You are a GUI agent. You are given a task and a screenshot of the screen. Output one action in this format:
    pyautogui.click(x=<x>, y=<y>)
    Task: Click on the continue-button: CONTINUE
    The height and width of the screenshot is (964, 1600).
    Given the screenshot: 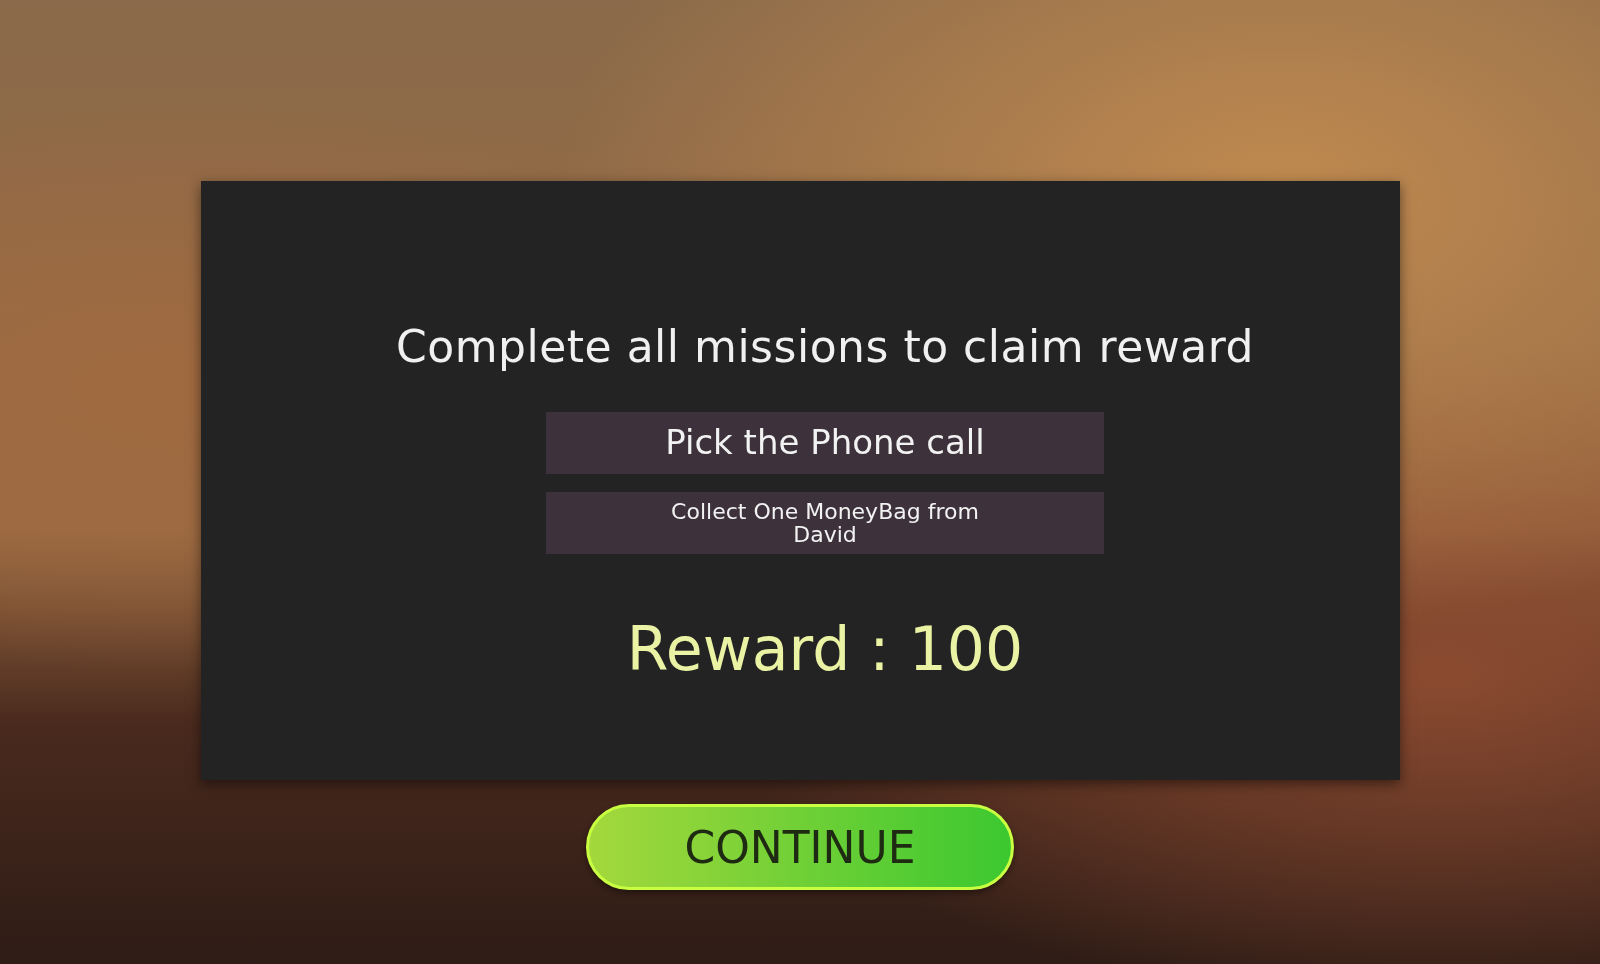 What is the action you would take?
    pyautogui.click(x=800, y=847)
    